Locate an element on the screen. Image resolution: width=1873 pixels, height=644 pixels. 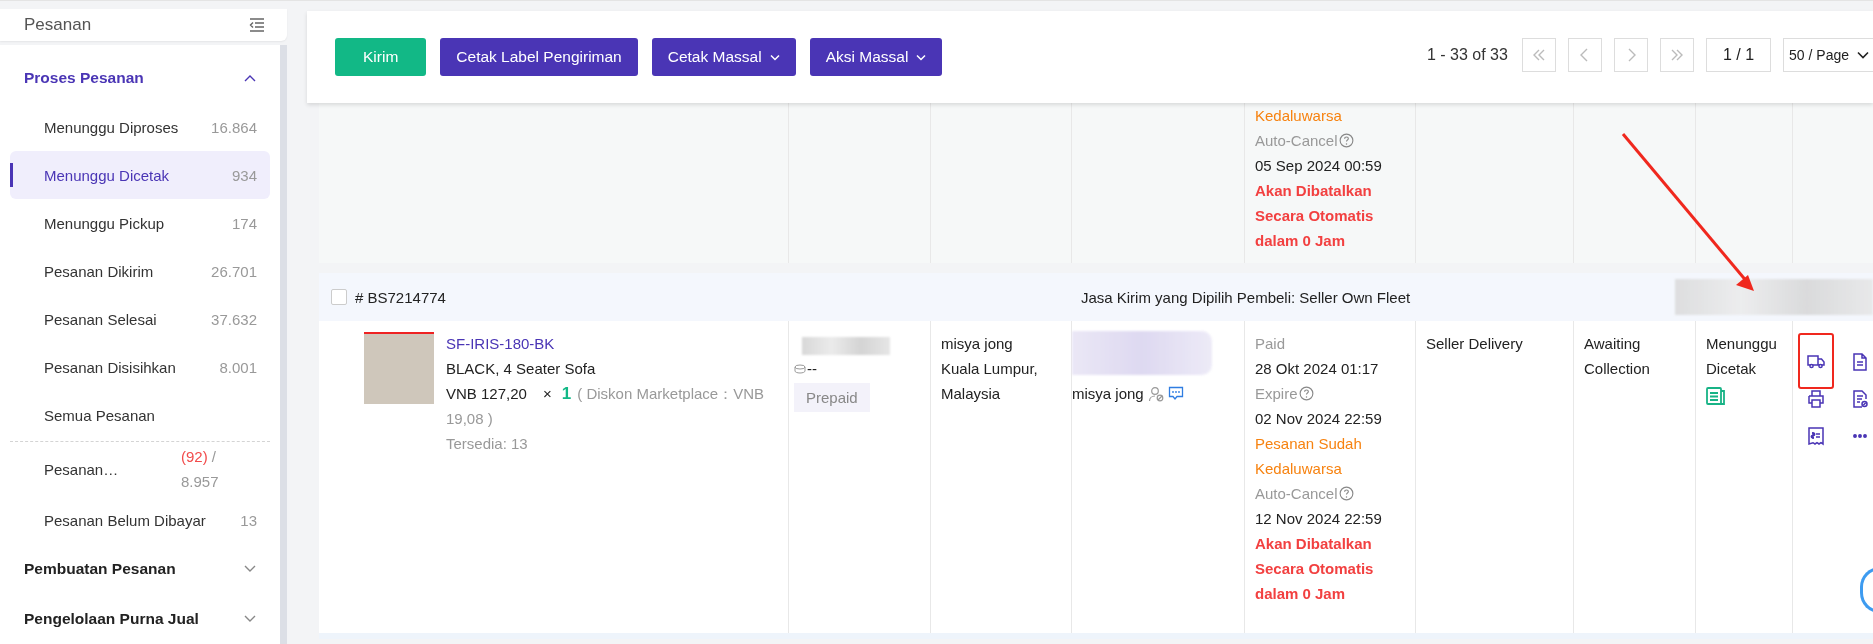
sidebar-item: Pesanan Disisihkan 8.001 is located at coordinates (140, 367).